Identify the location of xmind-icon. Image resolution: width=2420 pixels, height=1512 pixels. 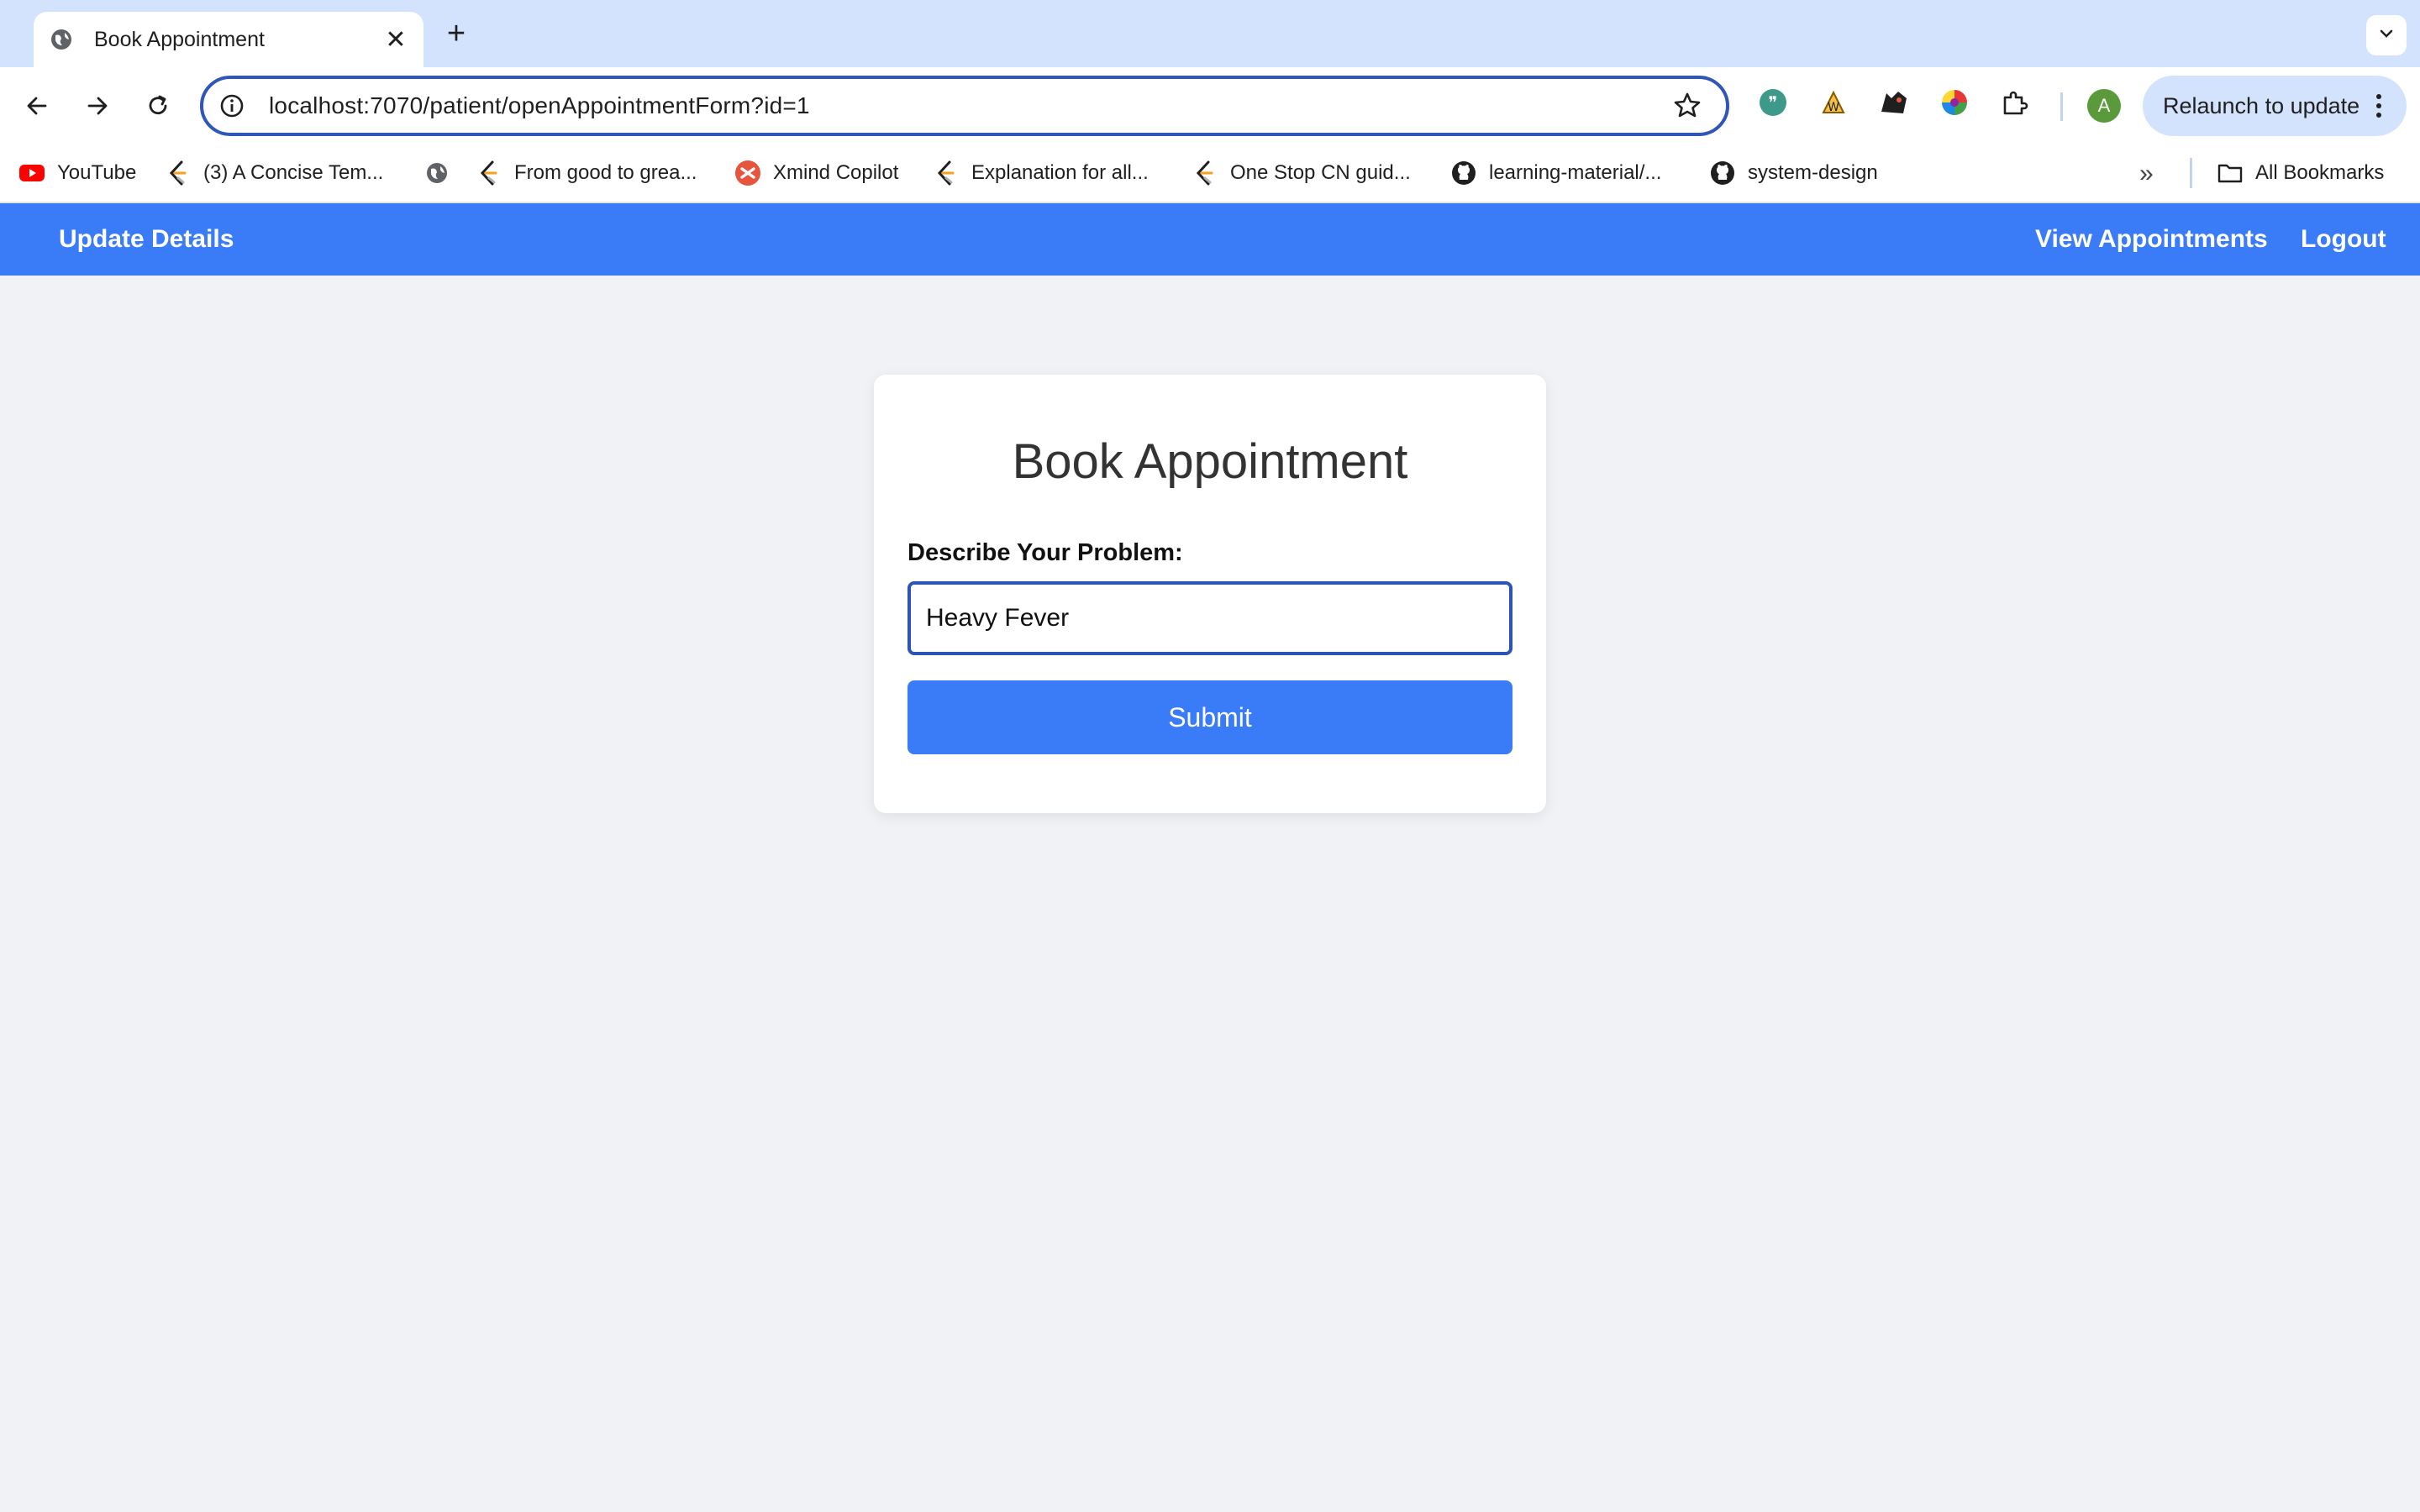
(748, 173).